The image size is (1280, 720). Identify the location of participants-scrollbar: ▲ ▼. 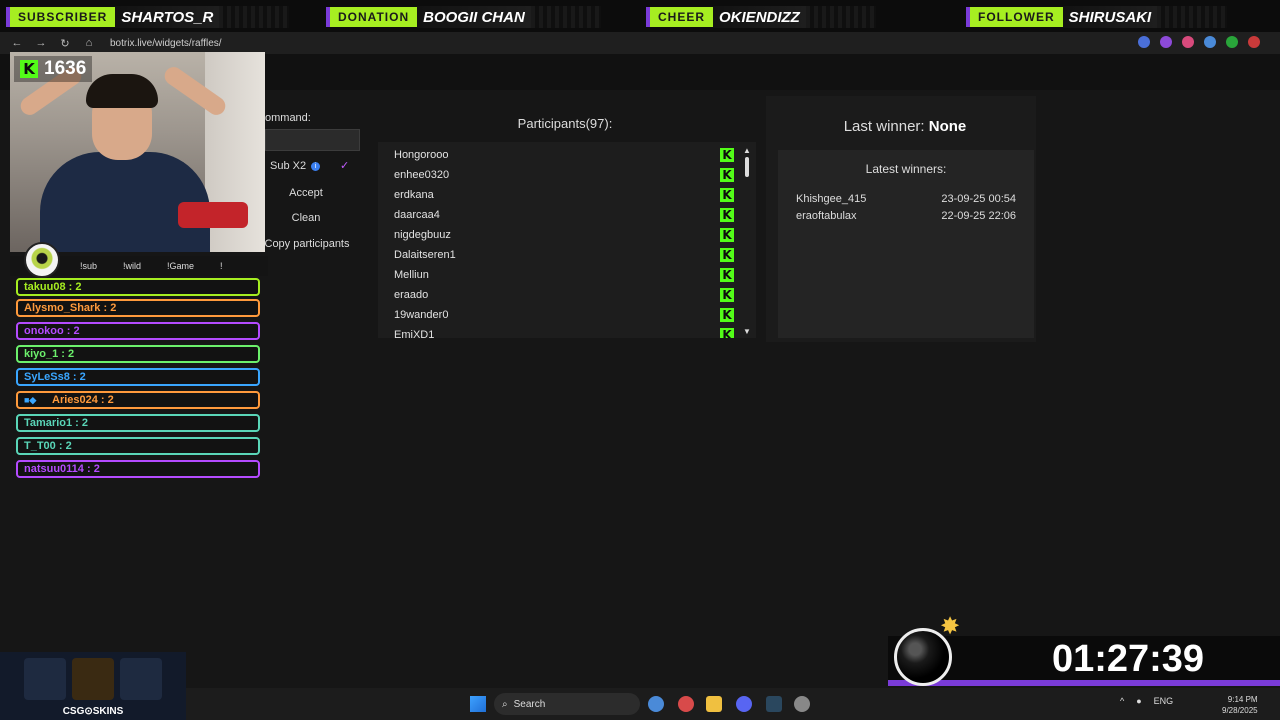
(747, 241).